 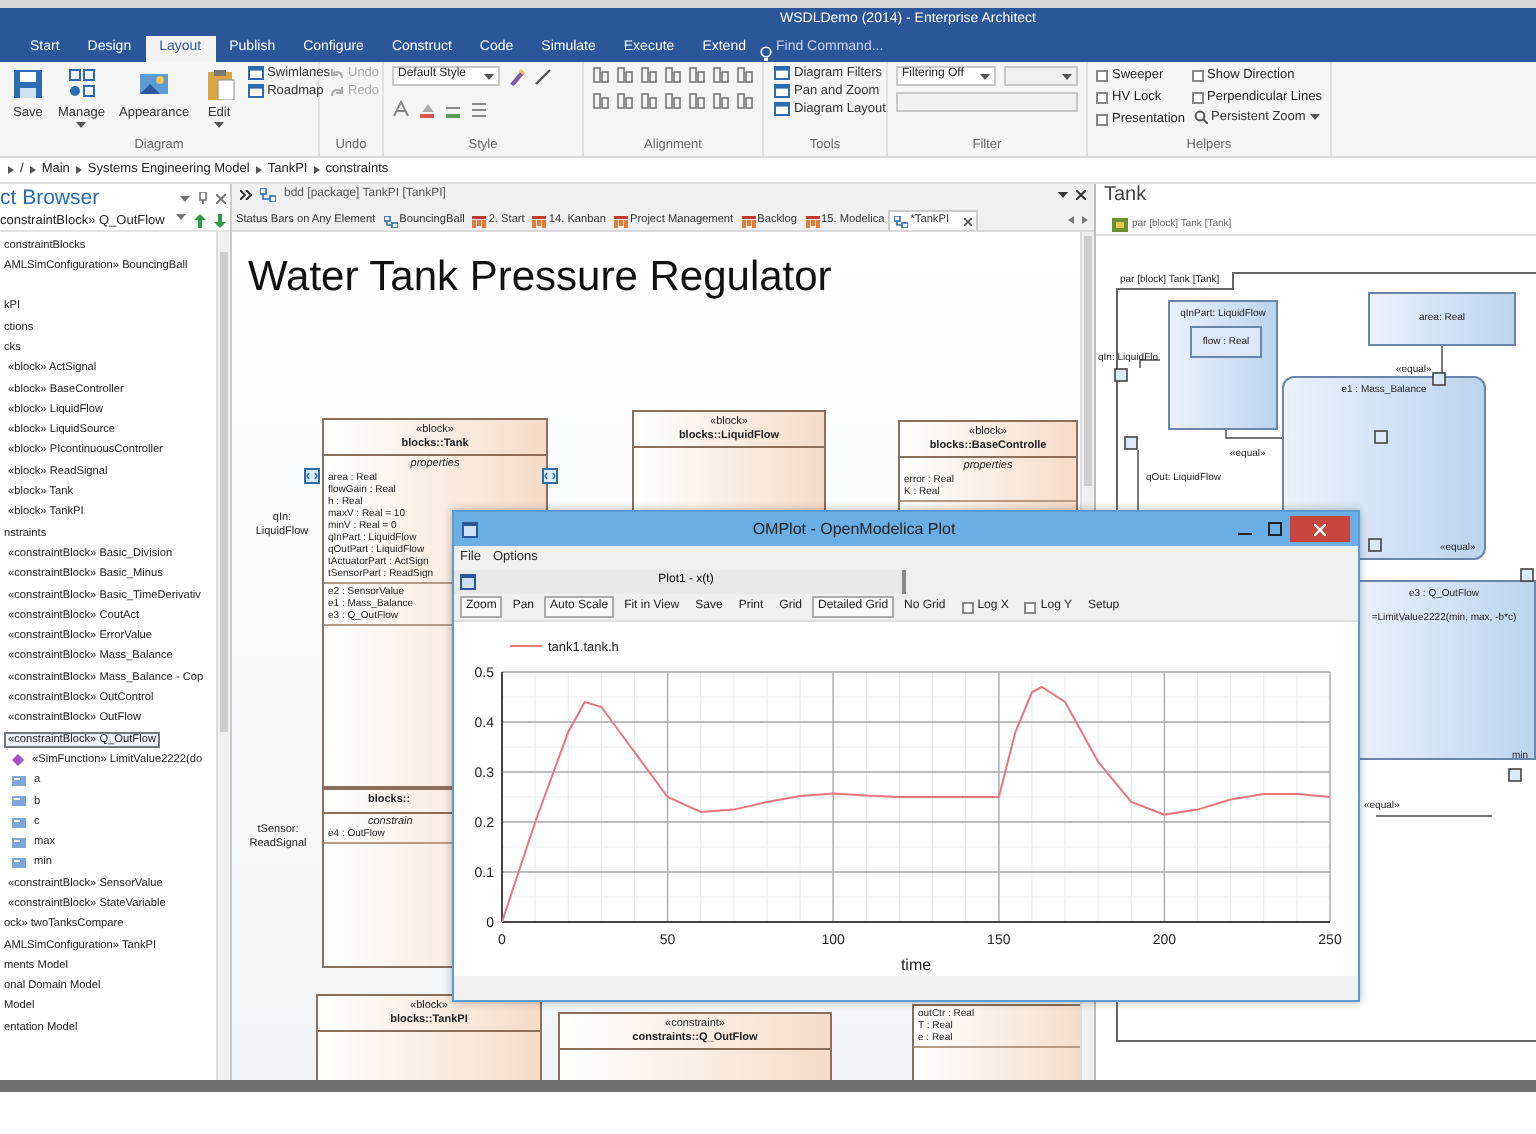 What do you see at coordinates (81, 84) in the screenshot?
I see `boxes-icon` at bounding box center [81, 84].